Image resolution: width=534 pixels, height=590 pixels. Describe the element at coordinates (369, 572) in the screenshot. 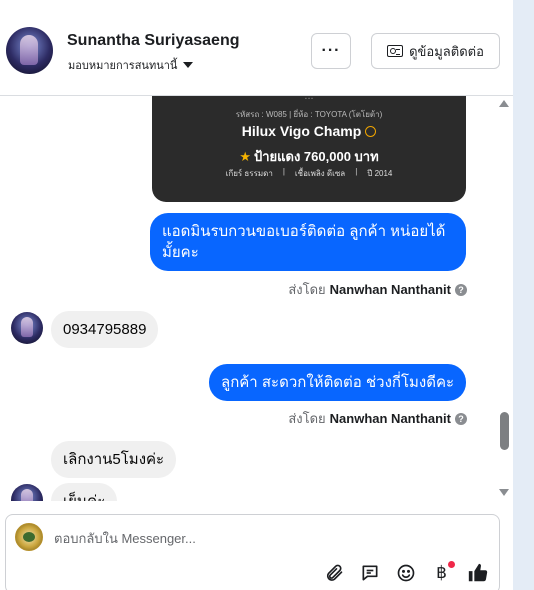

I see `saved-reply-icon` at that location.